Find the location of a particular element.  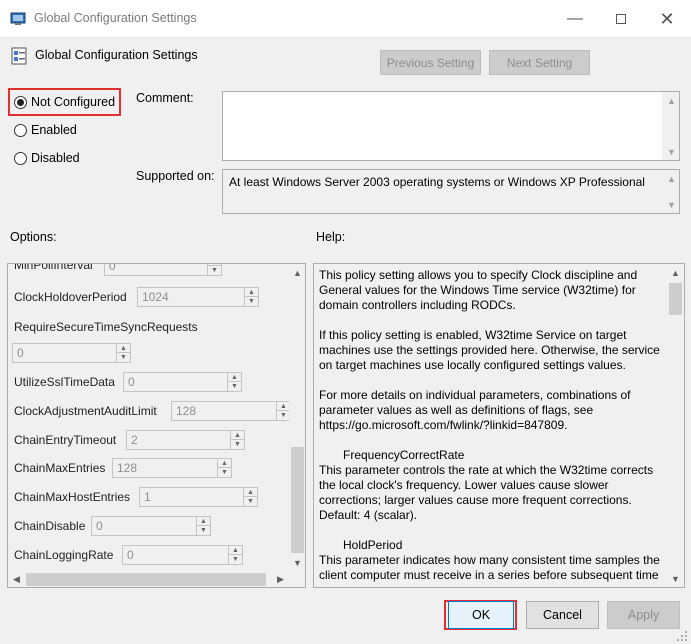

comment-textarea: ▲ ▼ is located at coordinates (451, 126).